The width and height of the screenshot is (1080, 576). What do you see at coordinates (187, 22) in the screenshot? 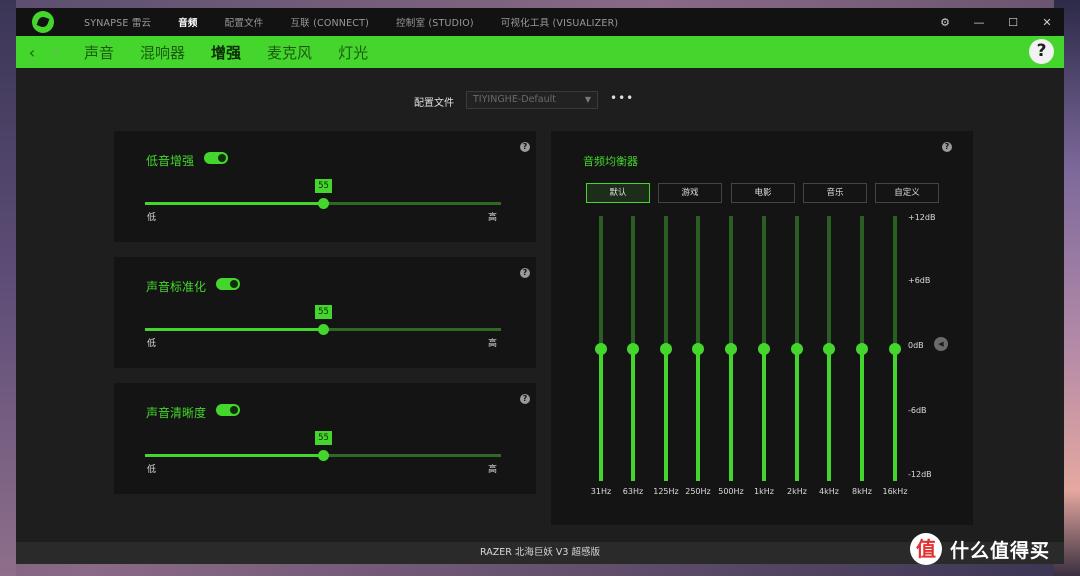
I see `top-tab-audio: 音频` at bounding box center [187, 22].